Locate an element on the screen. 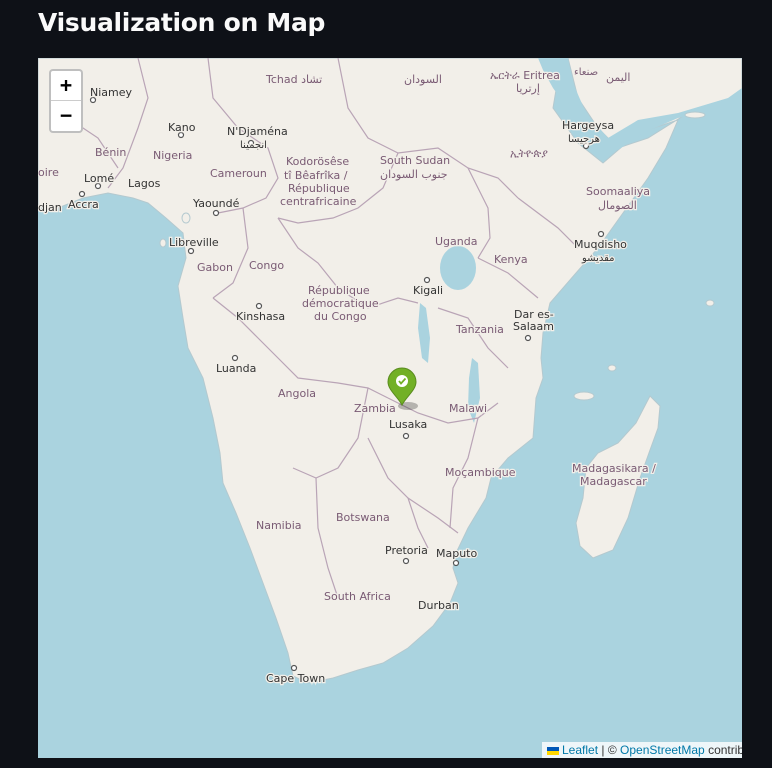 The height and width of the screenshot is (768, 772). label: Salaam is located at coordinates (533, 326).